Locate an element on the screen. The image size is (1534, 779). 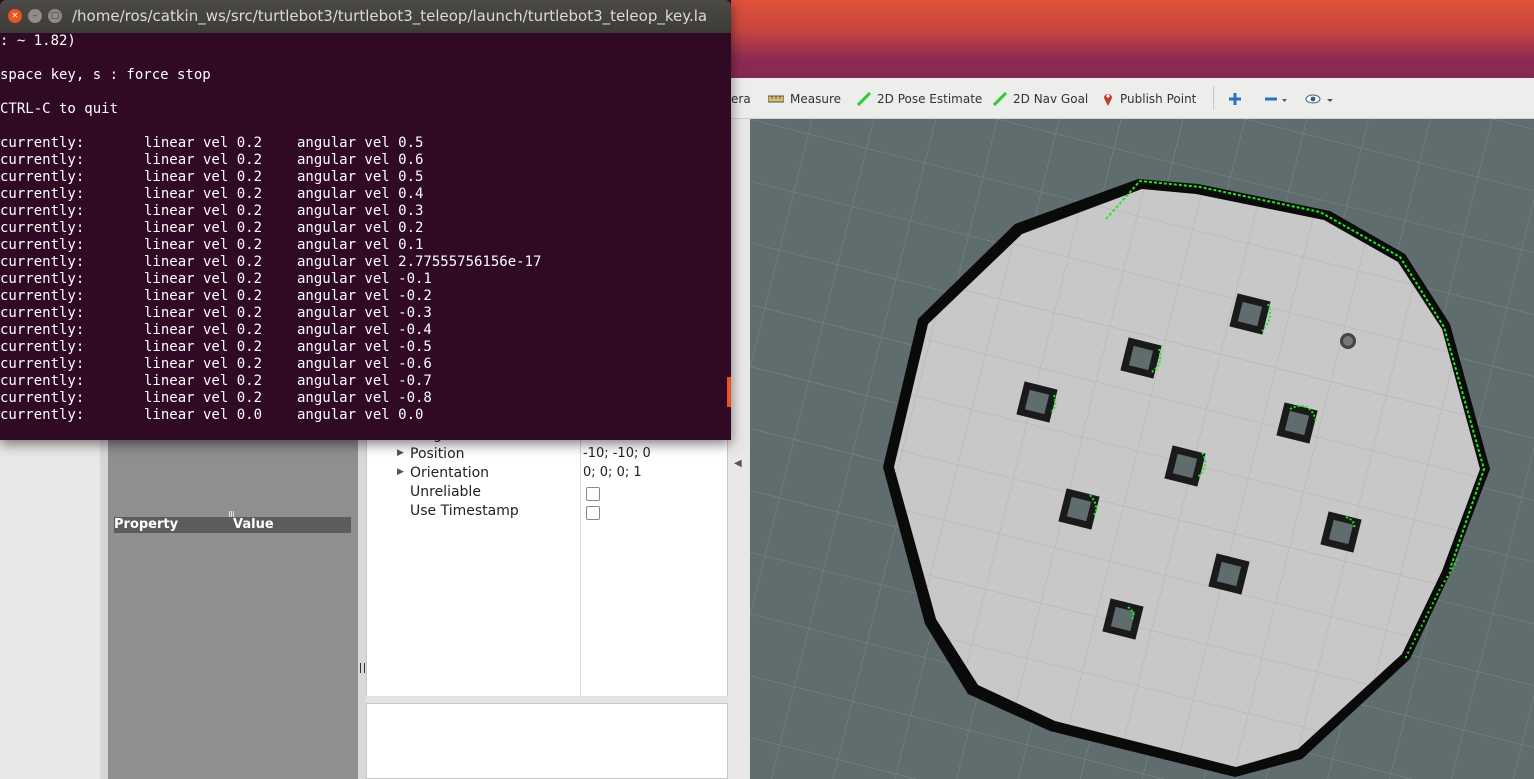
angular-velocity: angular vel -0.7 is located at coordinates (364, 381).